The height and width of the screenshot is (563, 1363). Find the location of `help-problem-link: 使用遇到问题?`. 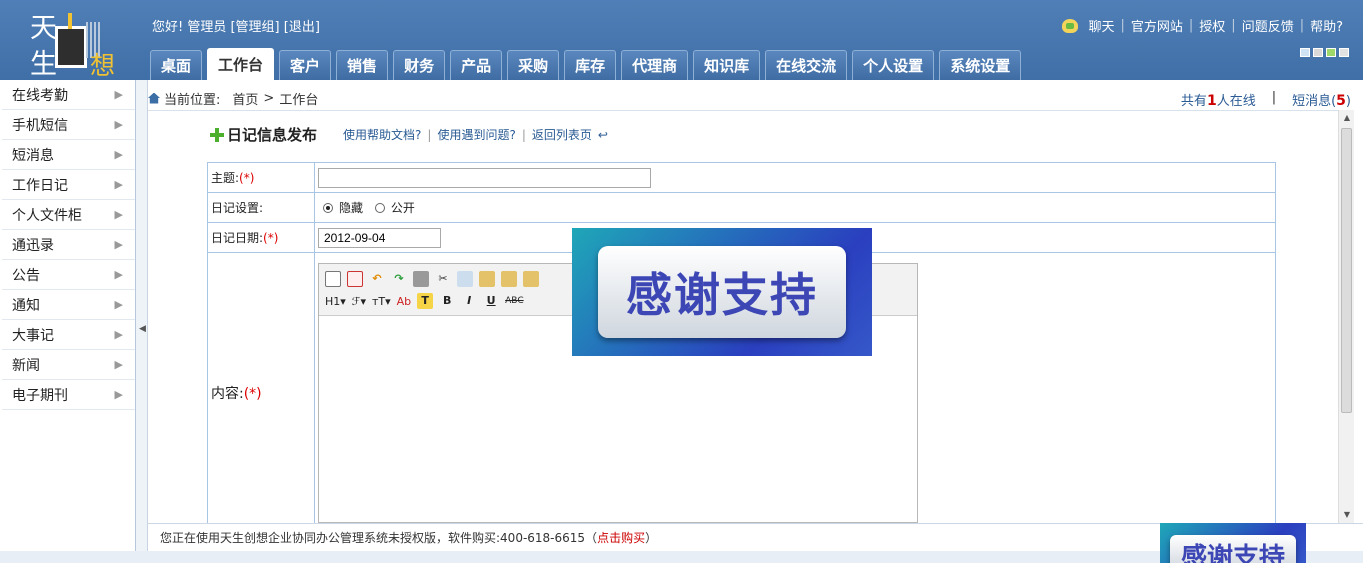

help-problem-link: 使用遇到问题? is located at coordinates (476, 134).